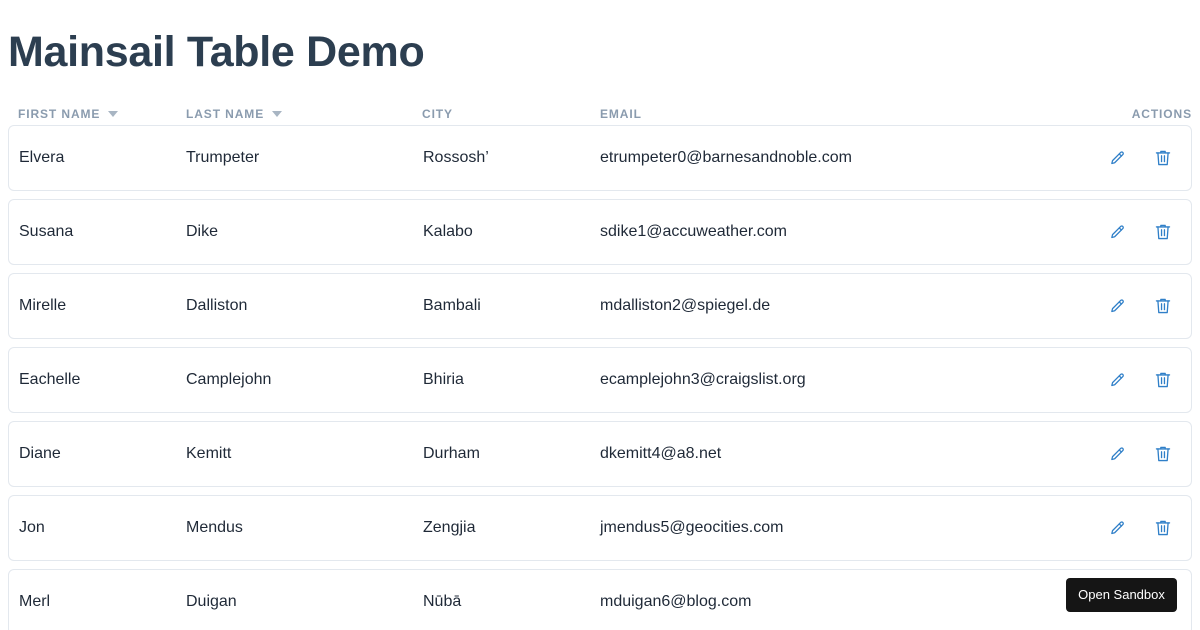 This screenshot has height=630, width=1200. I want to click on cell-email: dkemitt4@a8.net, so click(661, 453).